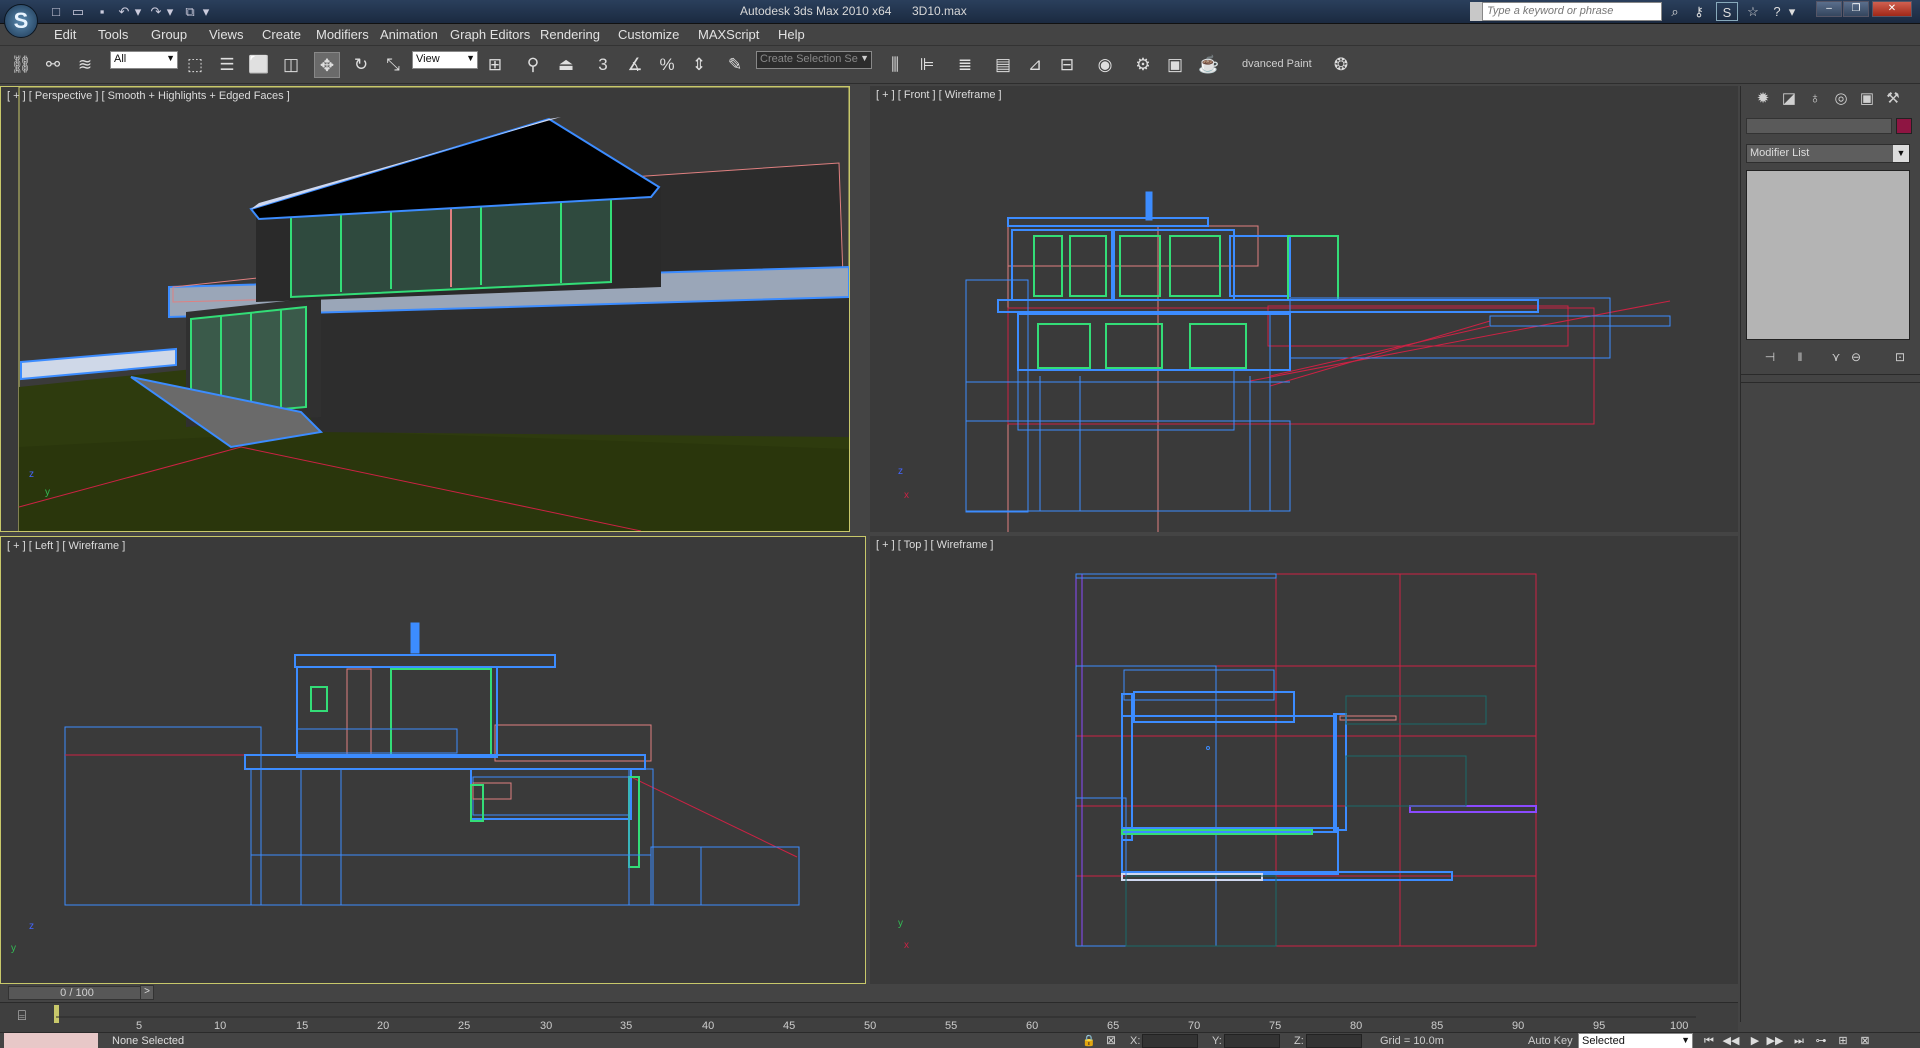 The height and width of the screenshot is (1048, 1920). What do you see at coordinates (21, 65) in the screenshot?
I see `select-and-link-icon: ⛓` at bounding box center [21, 65].